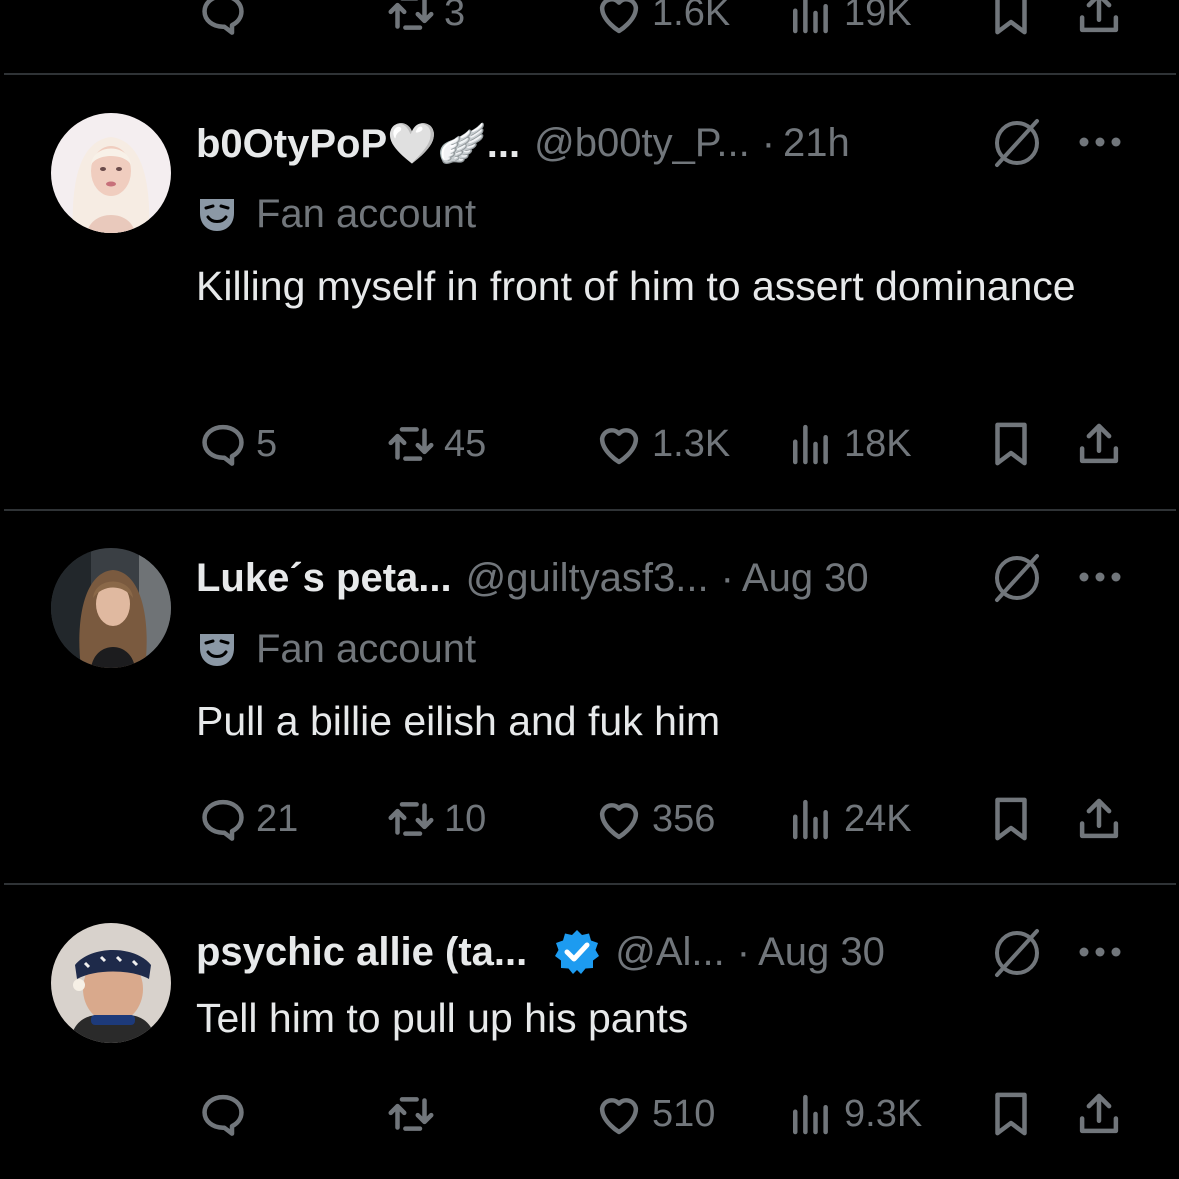 This screenshot has height=1179, width=1179. Describe the element at coordinates (883, 1113) in the screenshot. I see `view-count: 9.3K` at that location.